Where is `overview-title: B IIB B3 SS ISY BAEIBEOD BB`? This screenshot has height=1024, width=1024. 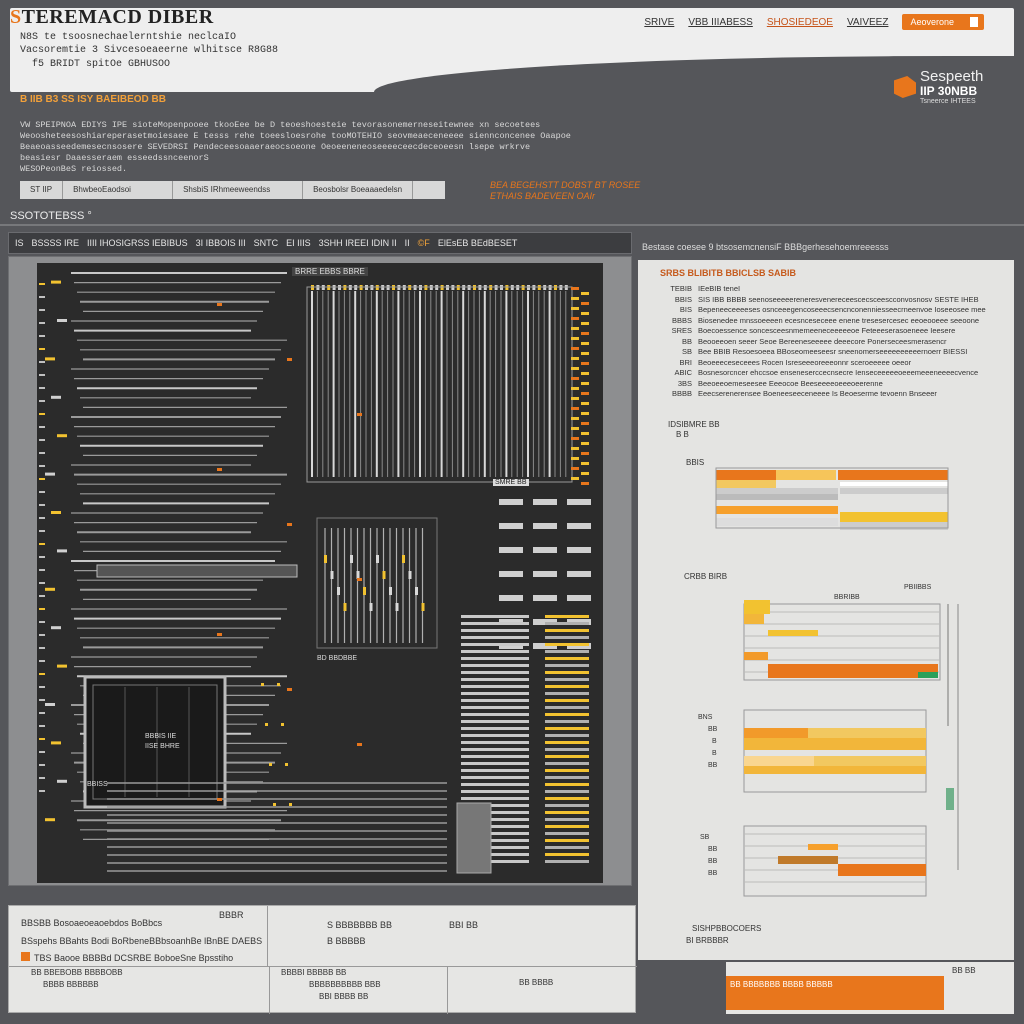
overview-title: B IIB B3 SS ISY BAEIBEOD BB is located at coordinates (93, 99).